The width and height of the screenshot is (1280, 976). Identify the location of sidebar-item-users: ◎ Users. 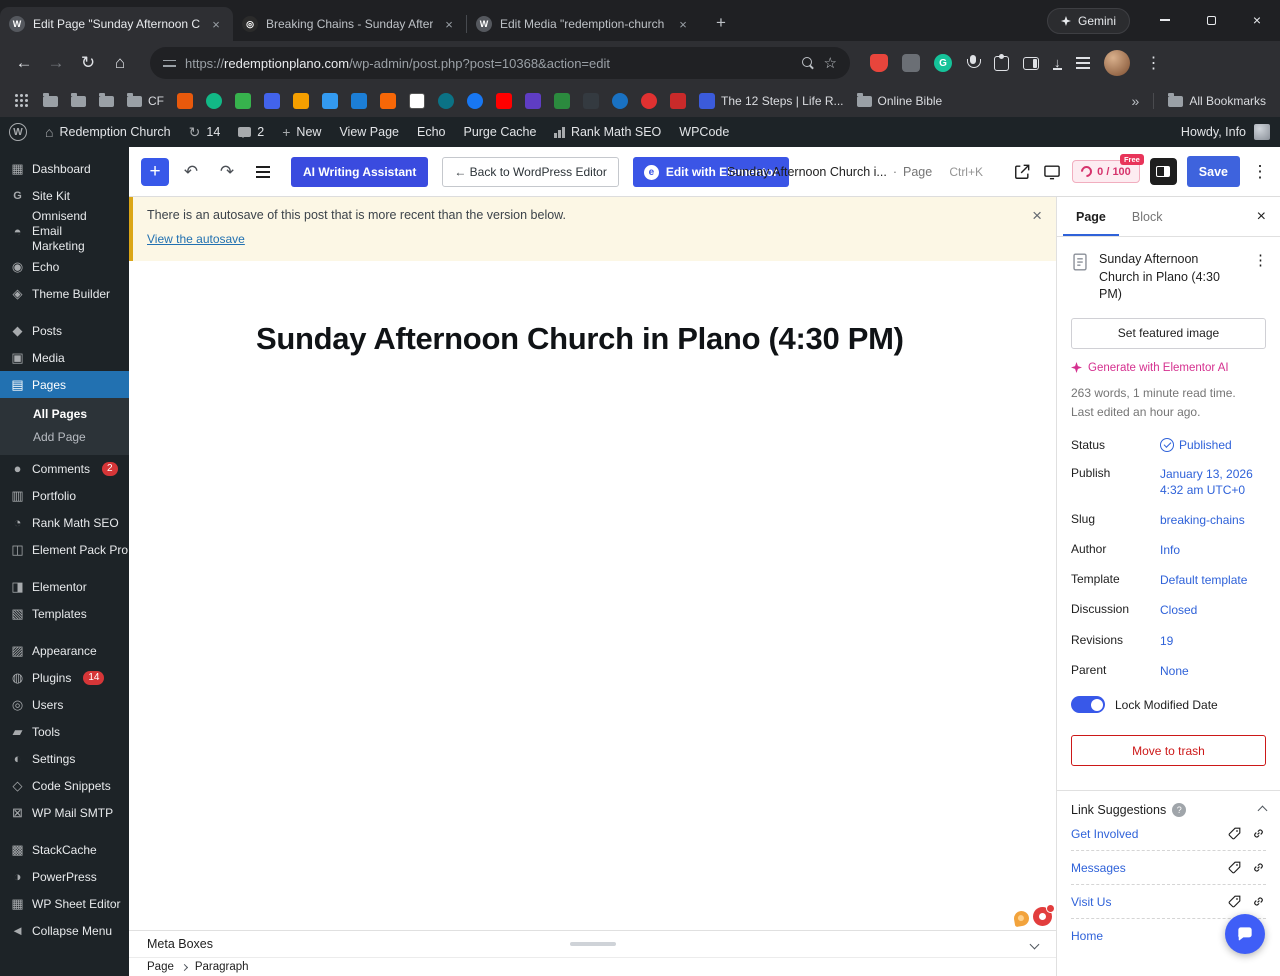
(64, 704).